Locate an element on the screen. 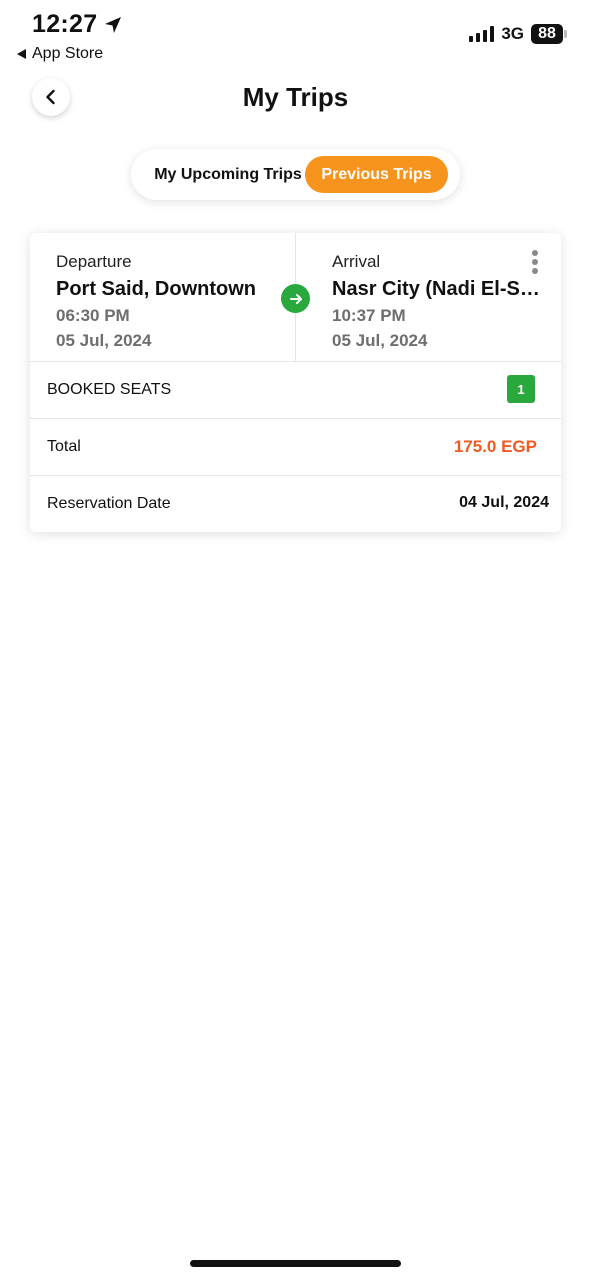 The height and width of the screenshot is (1280, 591). reservation-date-row: Reservation Date 04 Jul, 2024 is located at coordinates (295, 504).